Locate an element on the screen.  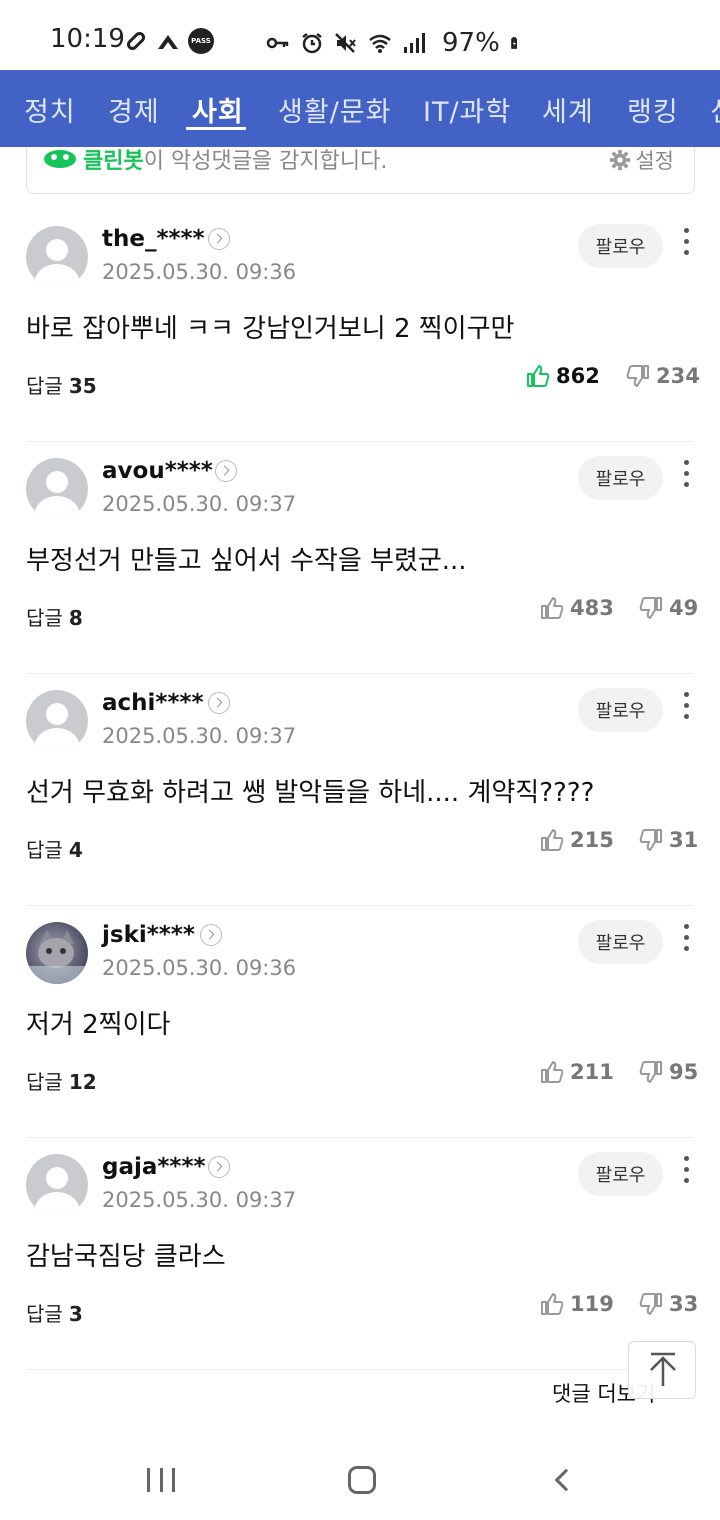
reply-count: 4 is located at coordinates (75, 850).